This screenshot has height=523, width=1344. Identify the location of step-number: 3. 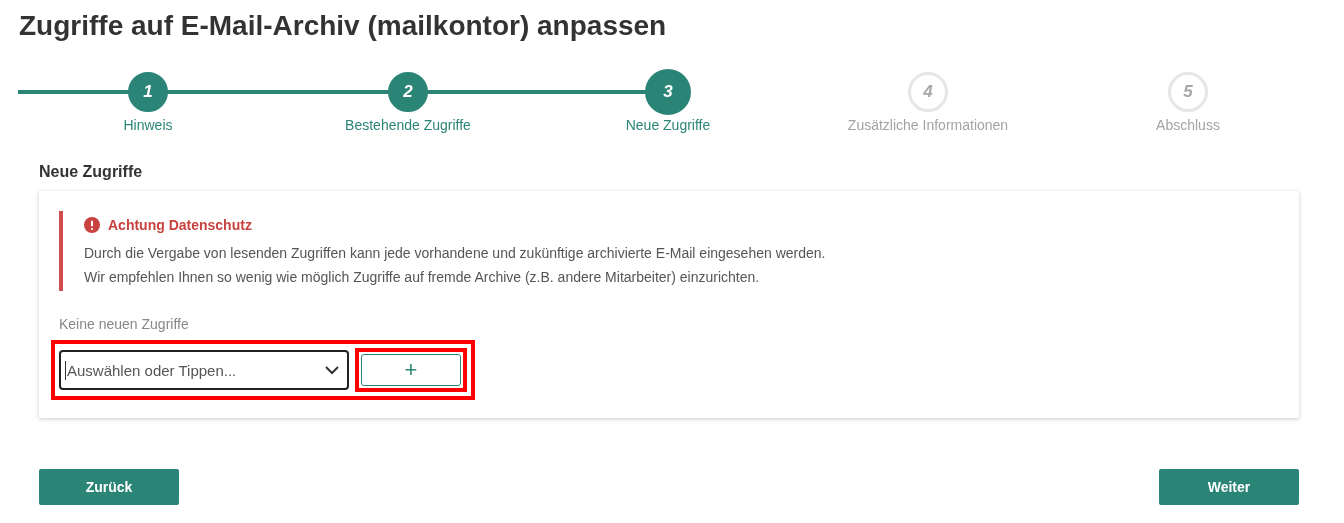
(668, 92).